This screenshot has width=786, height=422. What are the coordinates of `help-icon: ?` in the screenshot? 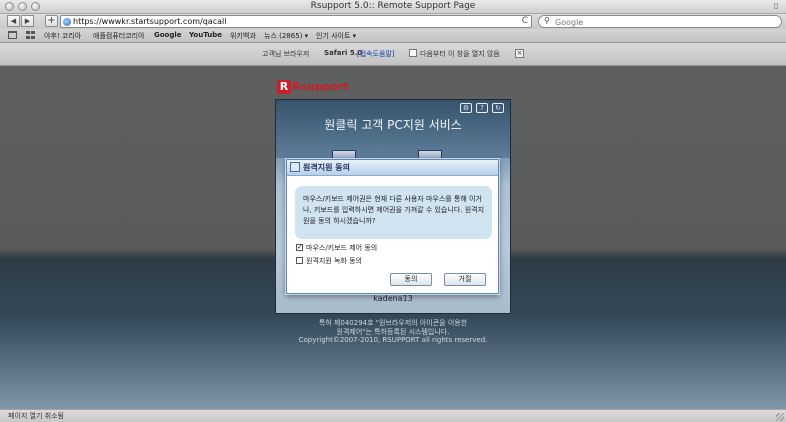 It's located at (482, 108).